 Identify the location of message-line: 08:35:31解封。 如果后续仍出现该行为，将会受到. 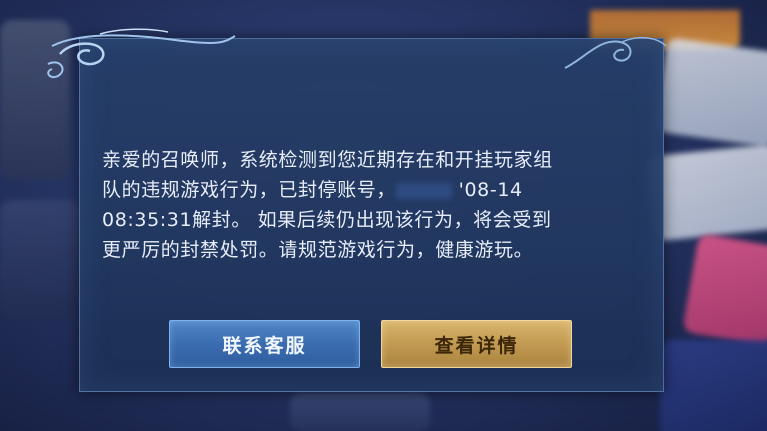
(327, 220).